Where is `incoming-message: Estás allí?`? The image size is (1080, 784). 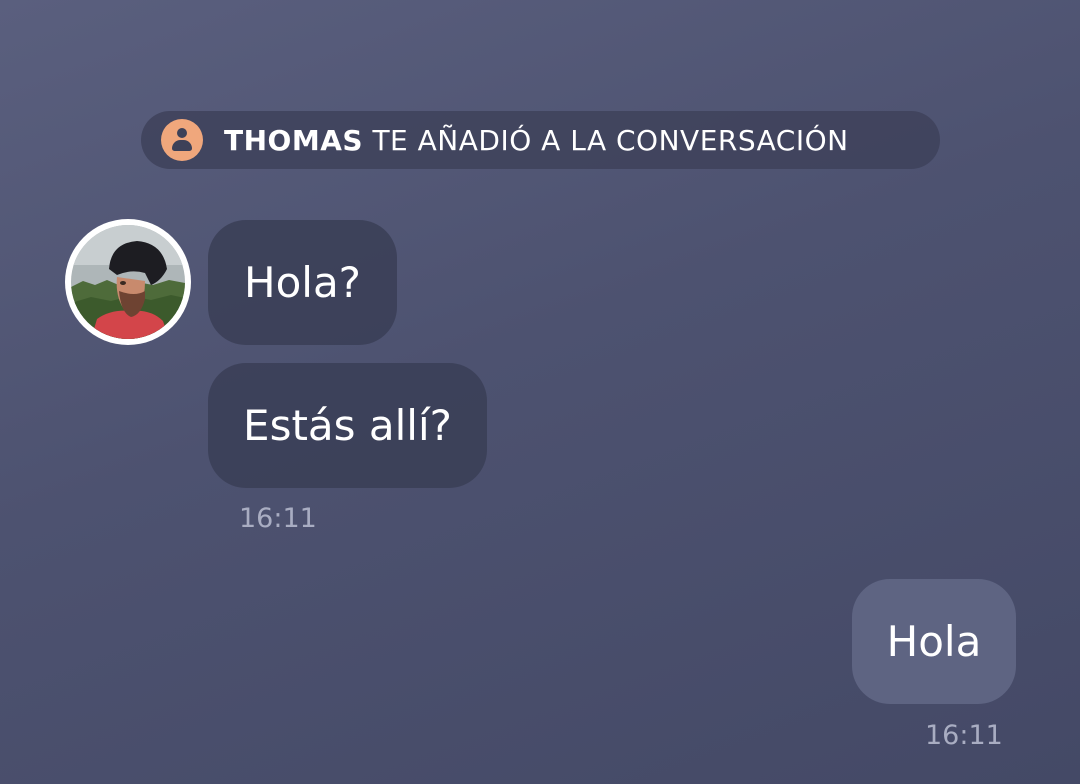
incoming-message: Estás allí? is located at coordinates (347, 425).